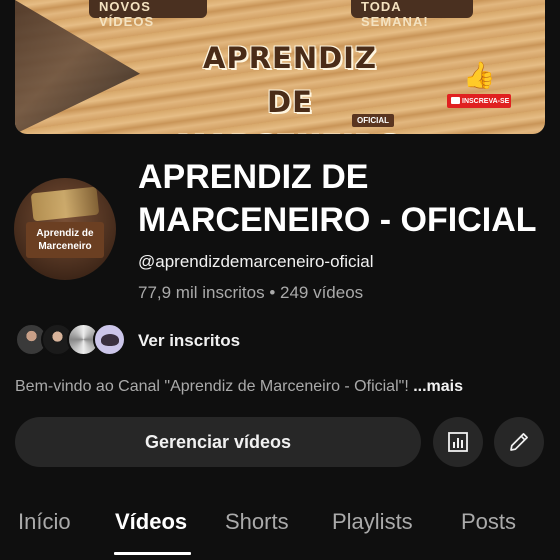  I want to click on channel-avatar: Aprendiz de Marceneiro, so click(65, 229).